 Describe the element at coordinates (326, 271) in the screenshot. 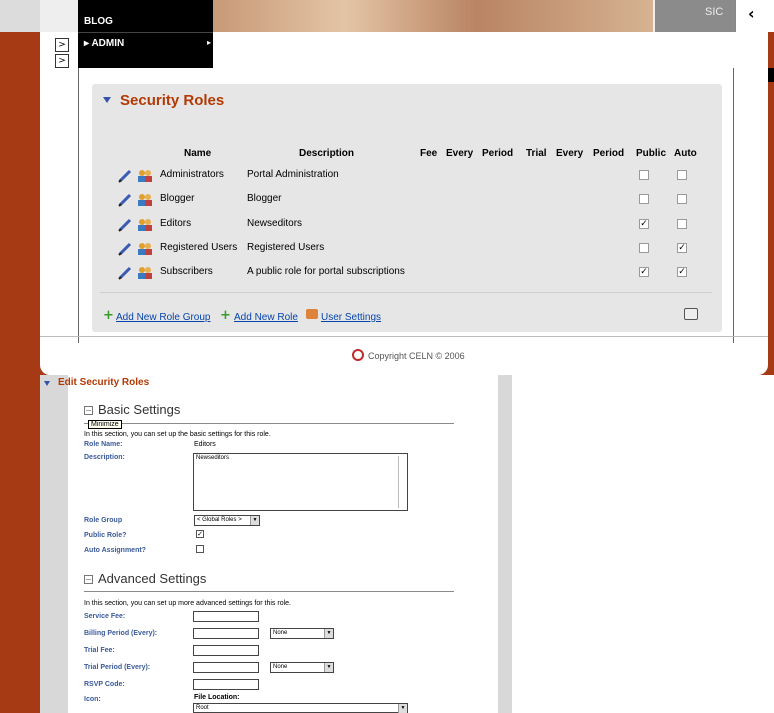

I see `role-description: A public role for portal subscriptions` at that location.